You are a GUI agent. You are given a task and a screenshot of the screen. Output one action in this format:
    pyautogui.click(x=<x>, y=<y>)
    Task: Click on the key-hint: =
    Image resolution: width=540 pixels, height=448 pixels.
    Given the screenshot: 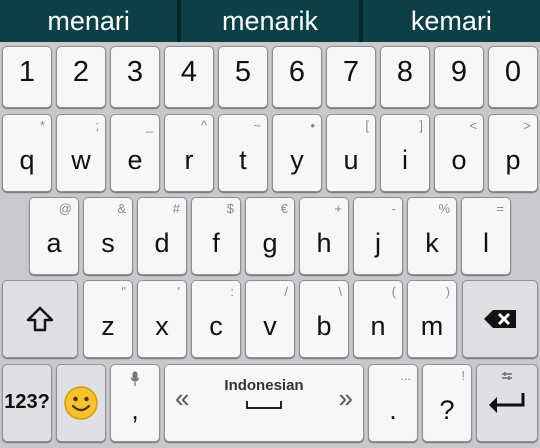 What is the action you would take?
    pyautogui.click(x=500, y=208)
    